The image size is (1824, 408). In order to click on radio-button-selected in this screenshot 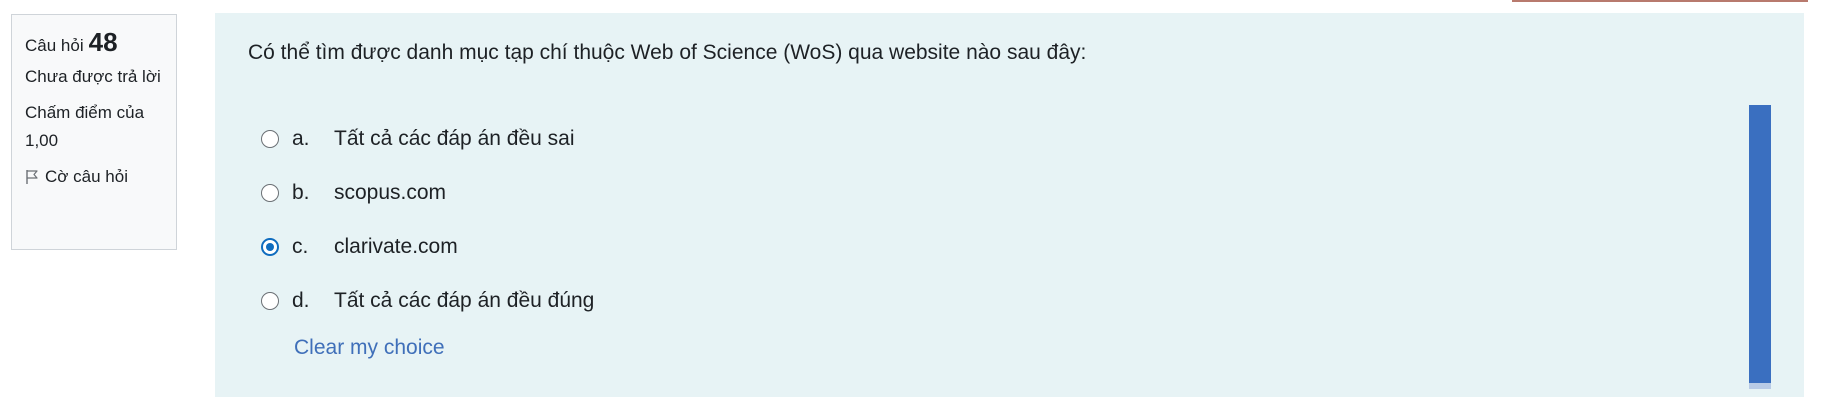, I will do `click(270, 247)`.